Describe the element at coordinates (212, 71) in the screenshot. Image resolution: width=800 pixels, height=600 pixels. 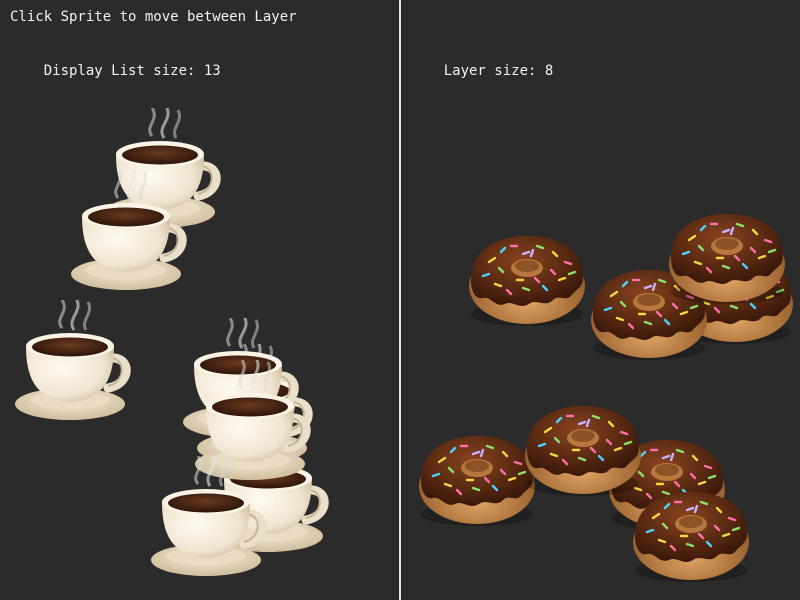
I see `display-list-size-value: 13` at that location.